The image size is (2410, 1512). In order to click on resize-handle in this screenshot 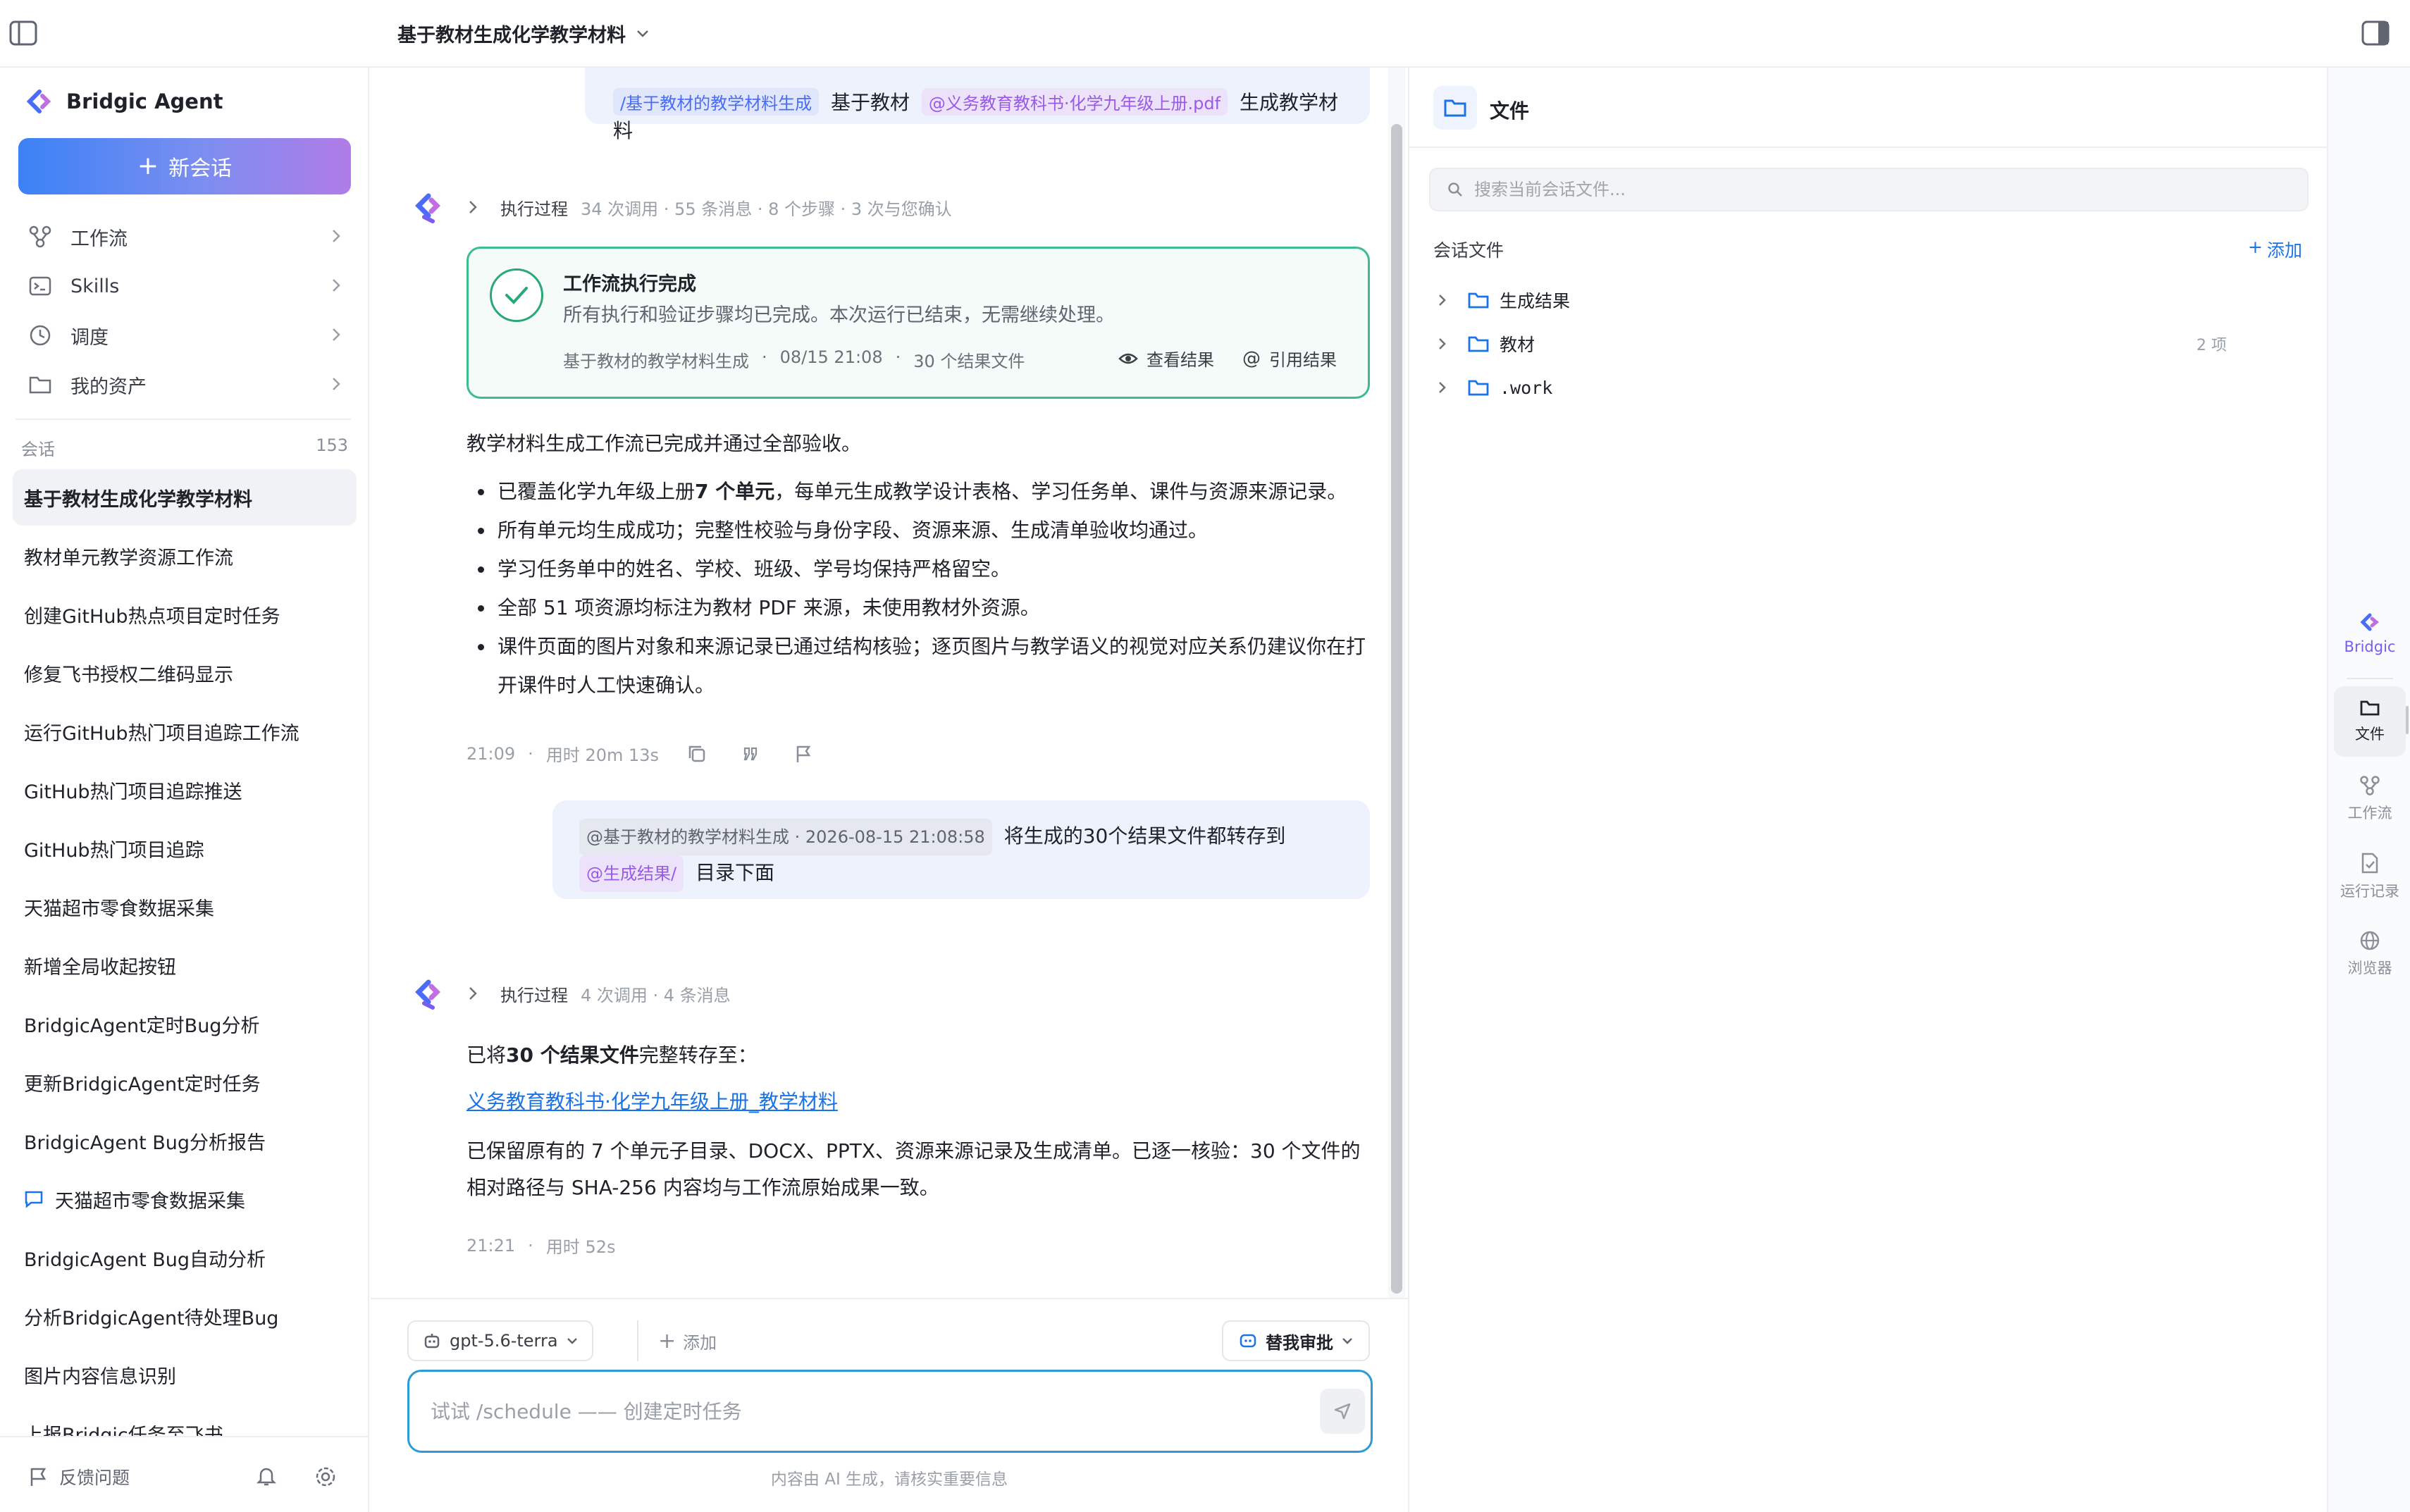, I will do `click(2408, 720)`.